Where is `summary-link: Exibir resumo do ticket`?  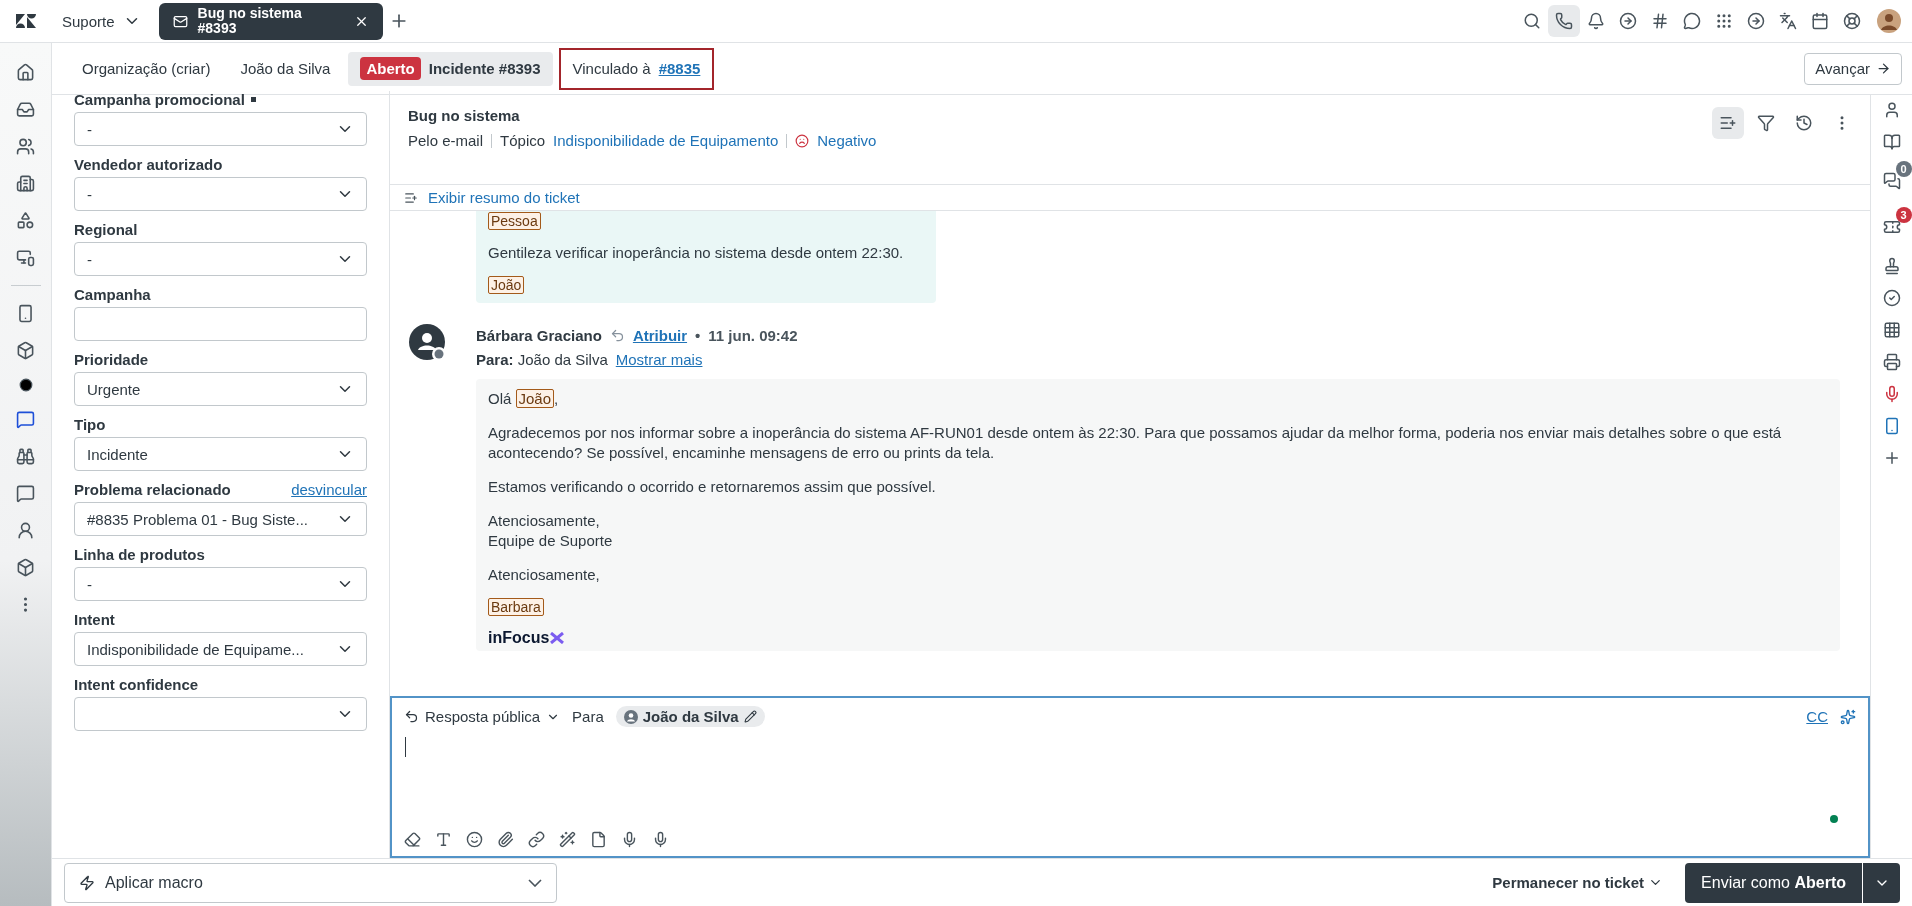 summary-link: Exibir resumo do ticket is located at coordinates (504, 197).